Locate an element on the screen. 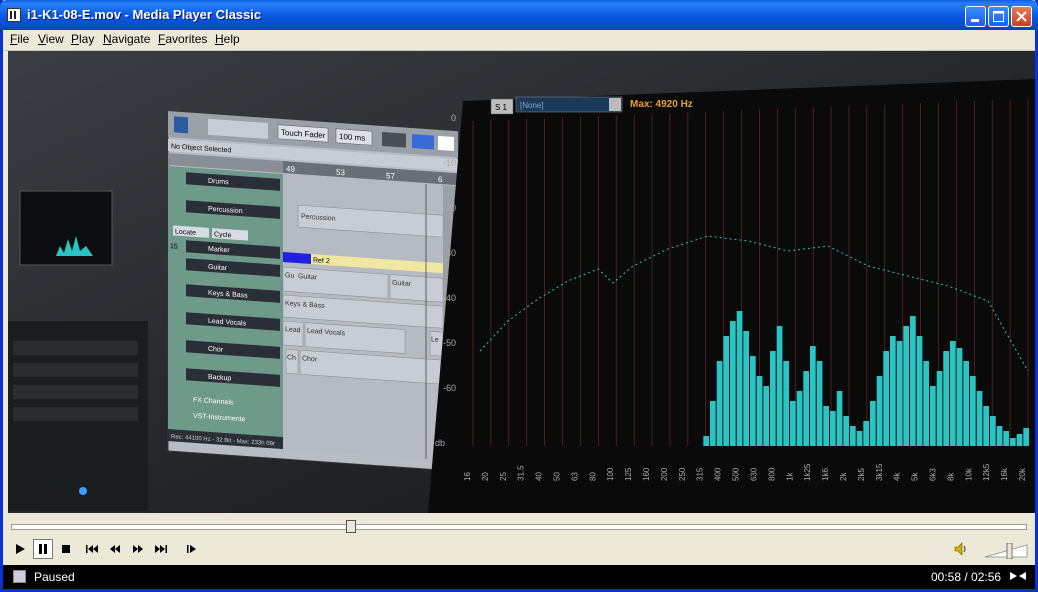 This screenshot has height=592, width=1038. menu-favorites: Favorites is located at coordinates (182, 39).